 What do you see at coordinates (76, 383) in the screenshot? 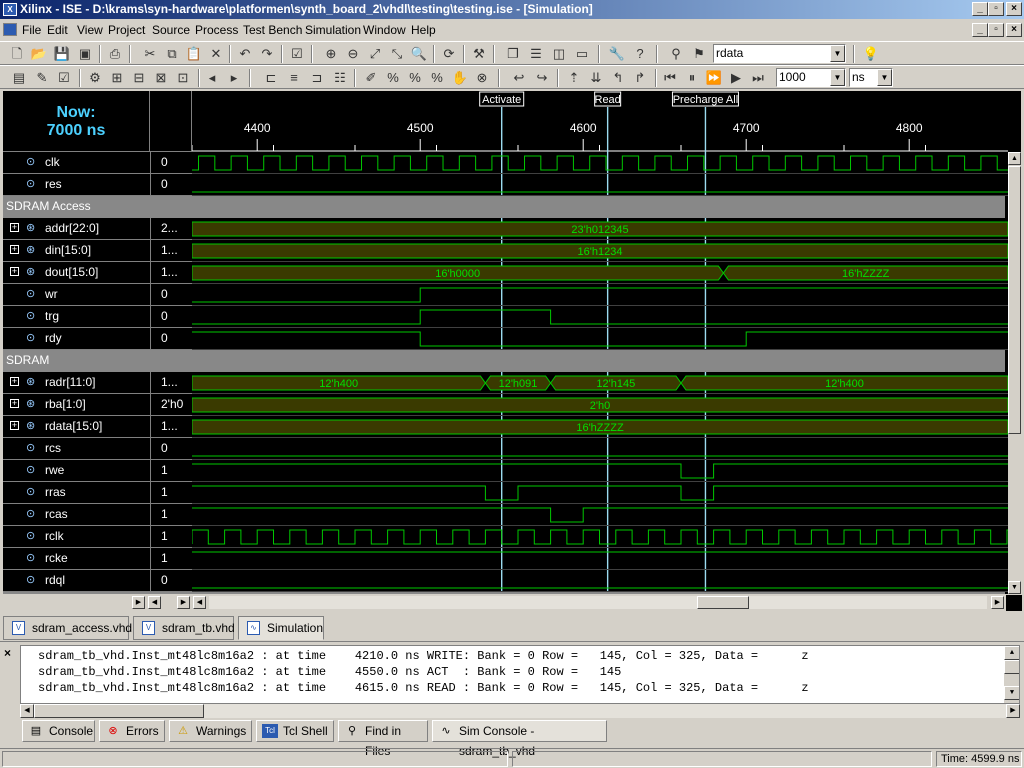
I see `signal-row-radr: + ⊛ radr[11:0]` at bounding box center [76, 383].